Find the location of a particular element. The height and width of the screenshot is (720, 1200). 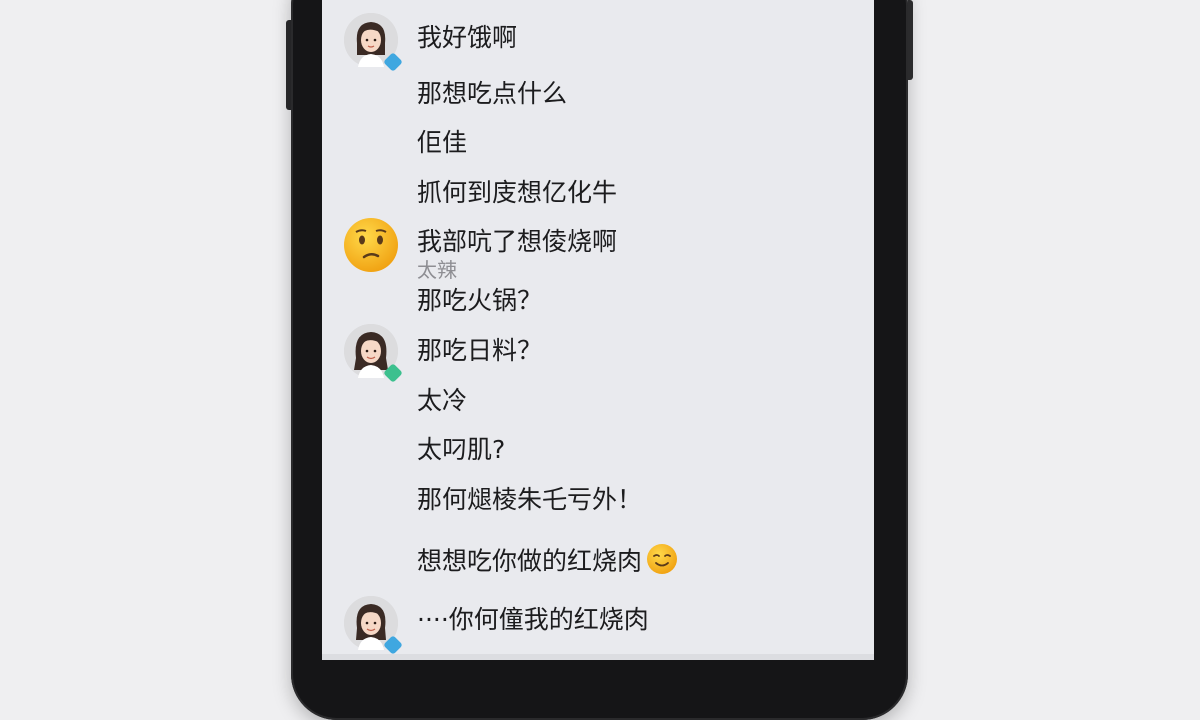

emoji-avatar is located at coordinates (371, 245).